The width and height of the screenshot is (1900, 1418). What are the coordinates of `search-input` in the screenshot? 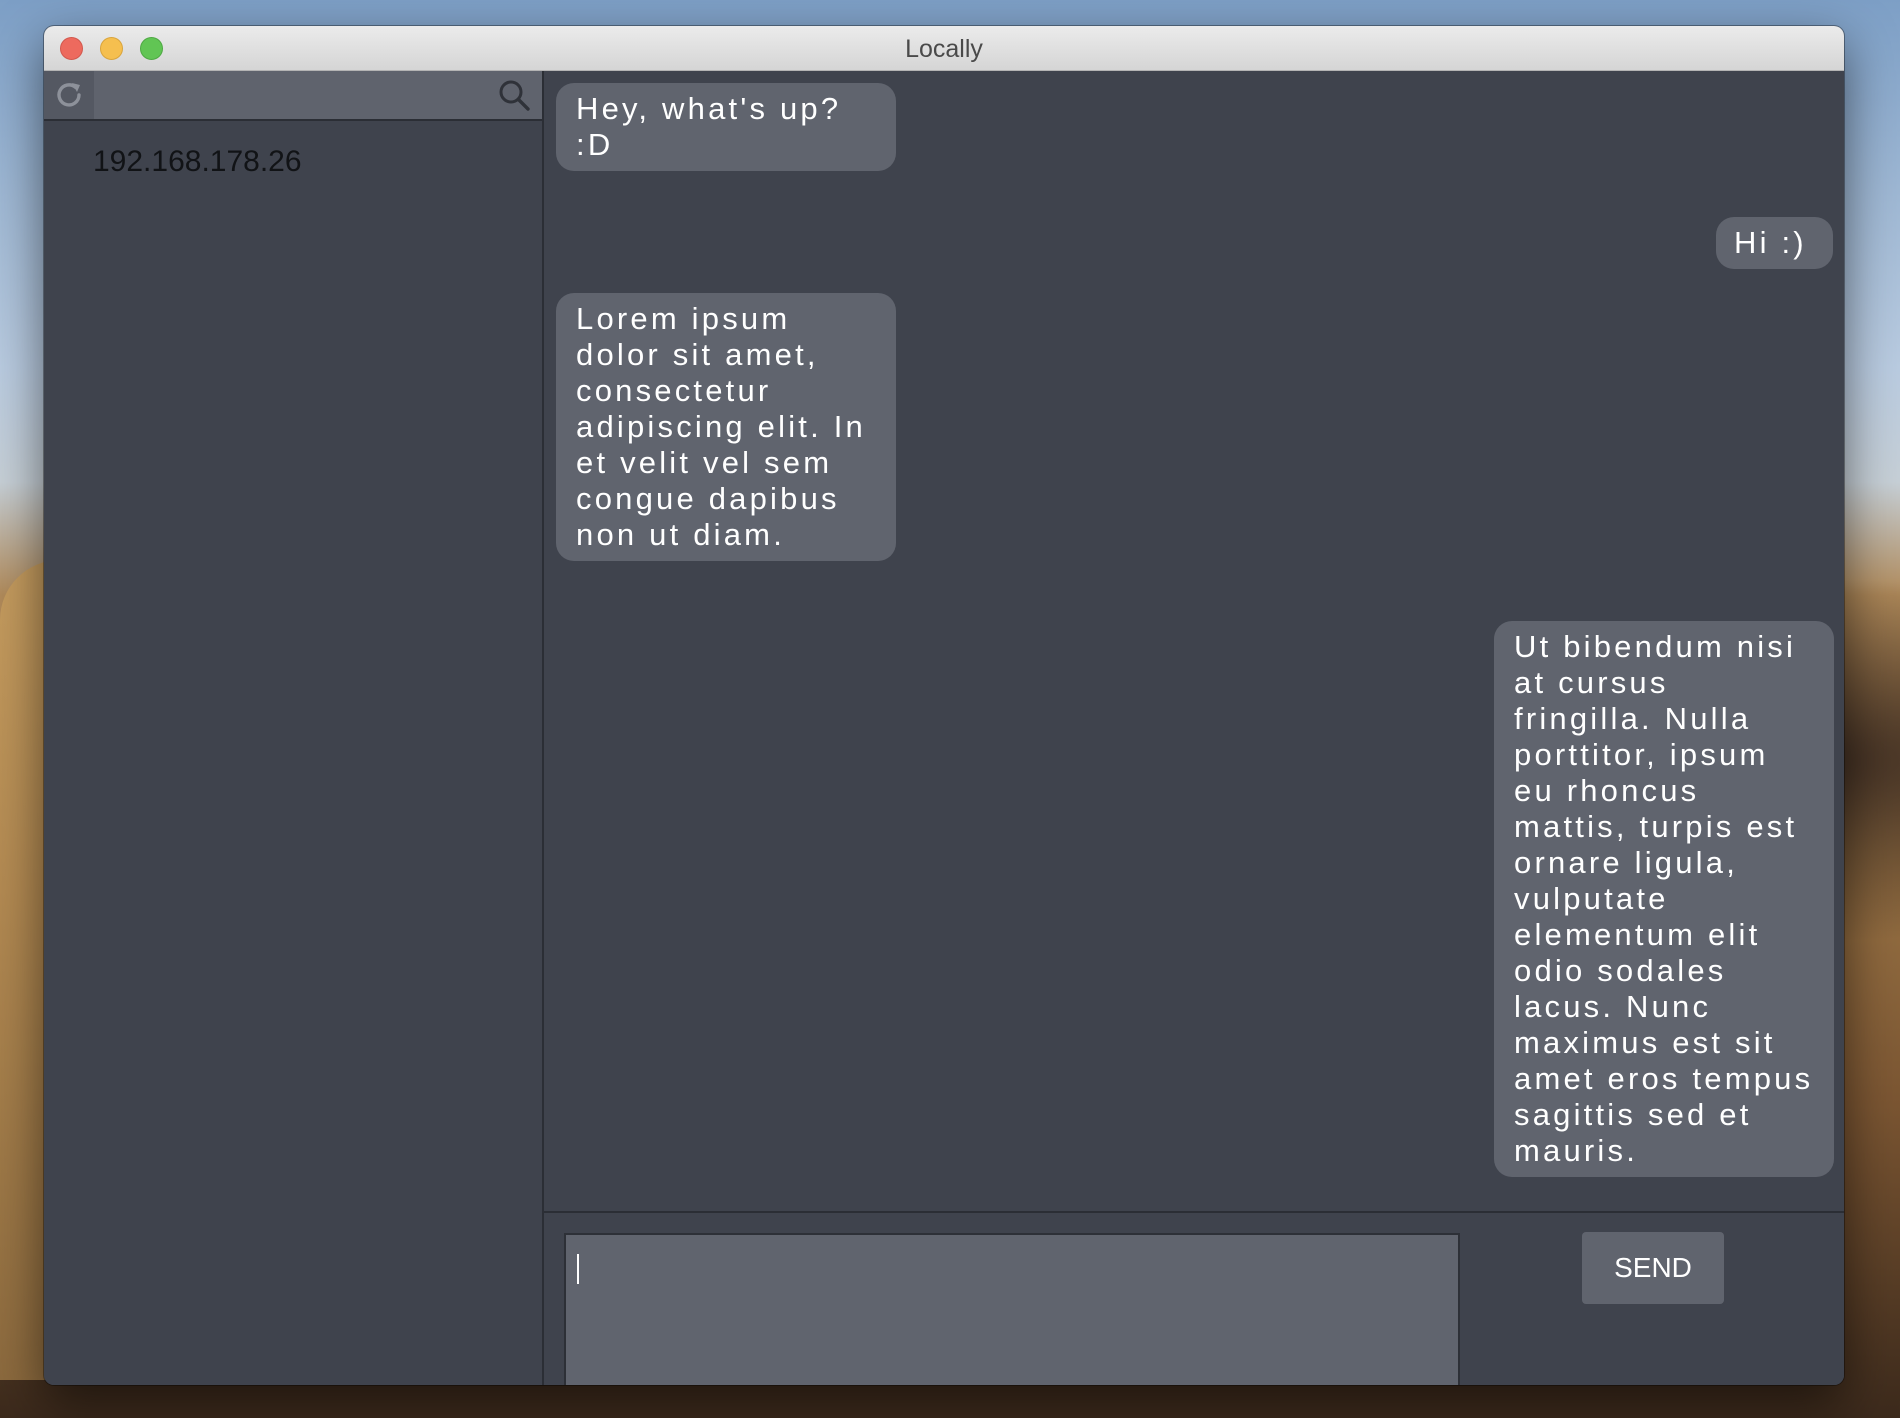 It's located at (289, 95).